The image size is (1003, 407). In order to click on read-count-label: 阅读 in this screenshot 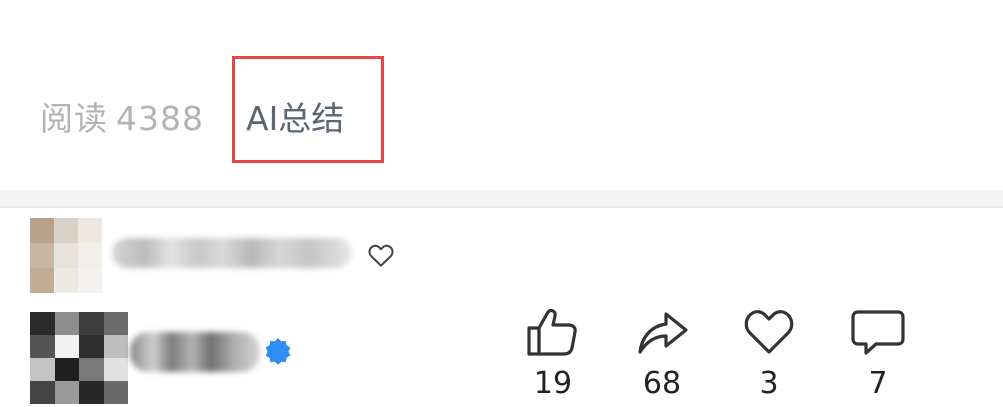, I will do `click(74, 118)`.